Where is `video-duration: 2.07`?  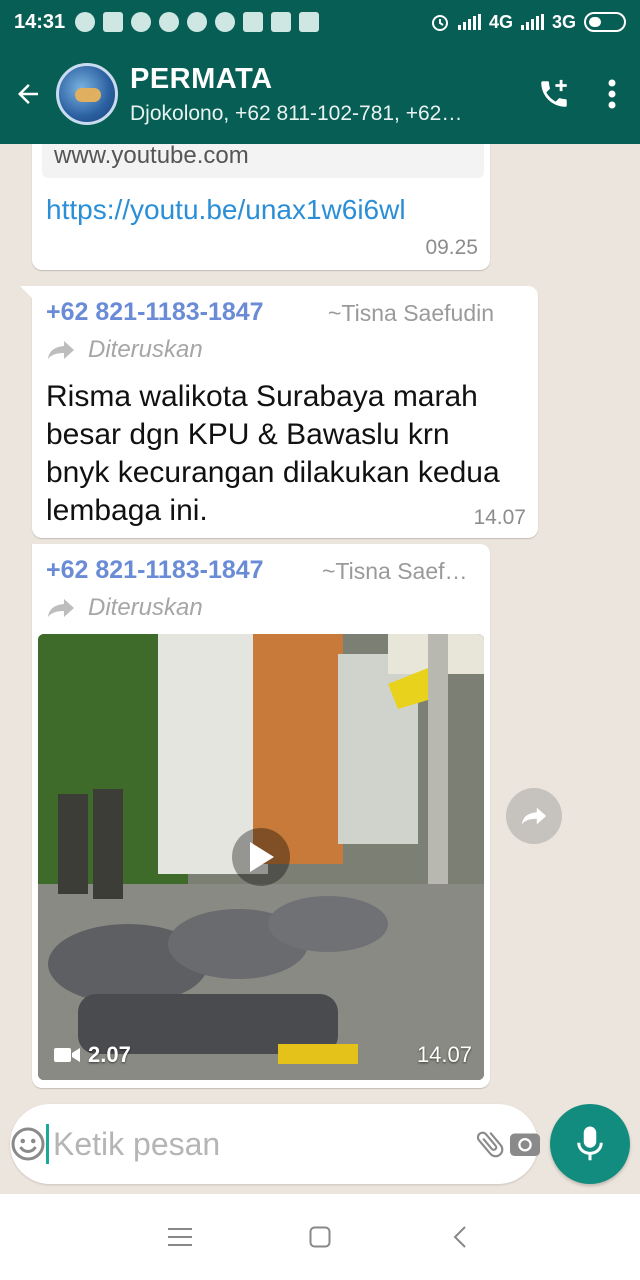 video-duration: 2.07 is located at coordinates (92, 1055).